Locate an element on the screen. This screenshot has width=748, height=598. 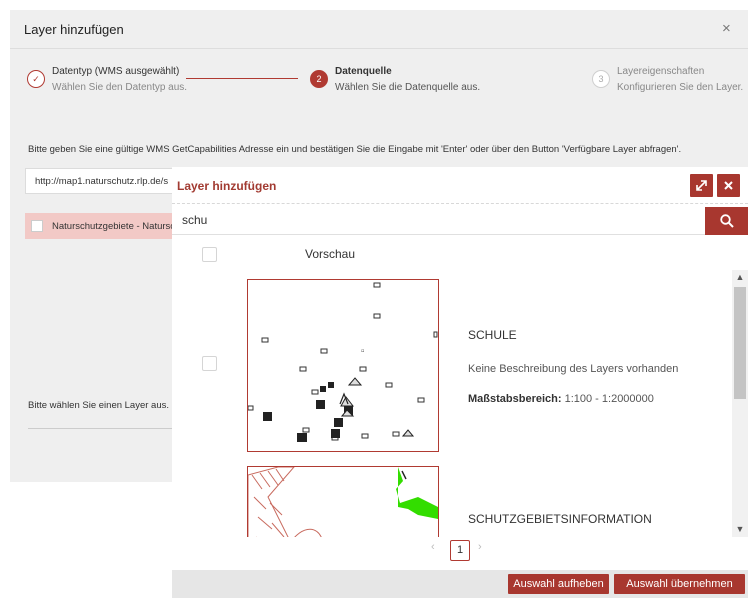
result-name: SCHULE is located at coordinates (492, 335).